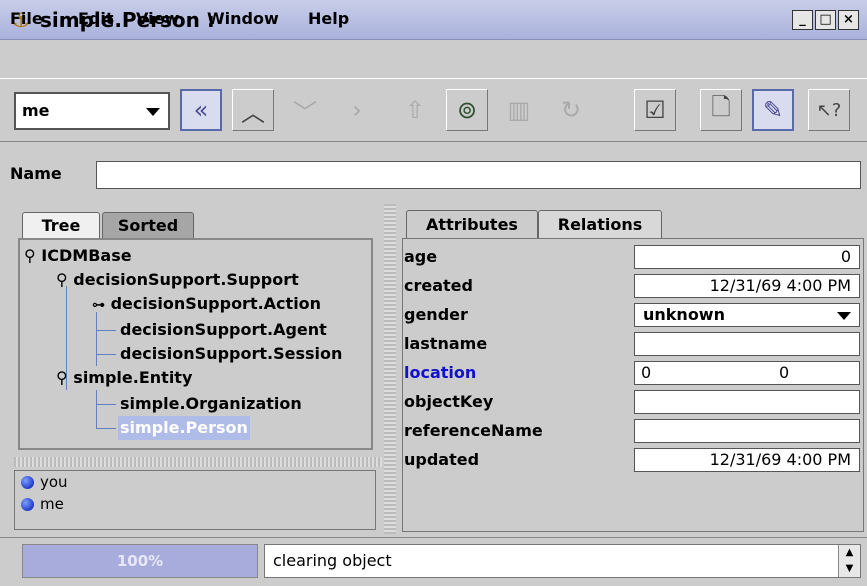  I want to click on user-combo: me, so click(92, 111).